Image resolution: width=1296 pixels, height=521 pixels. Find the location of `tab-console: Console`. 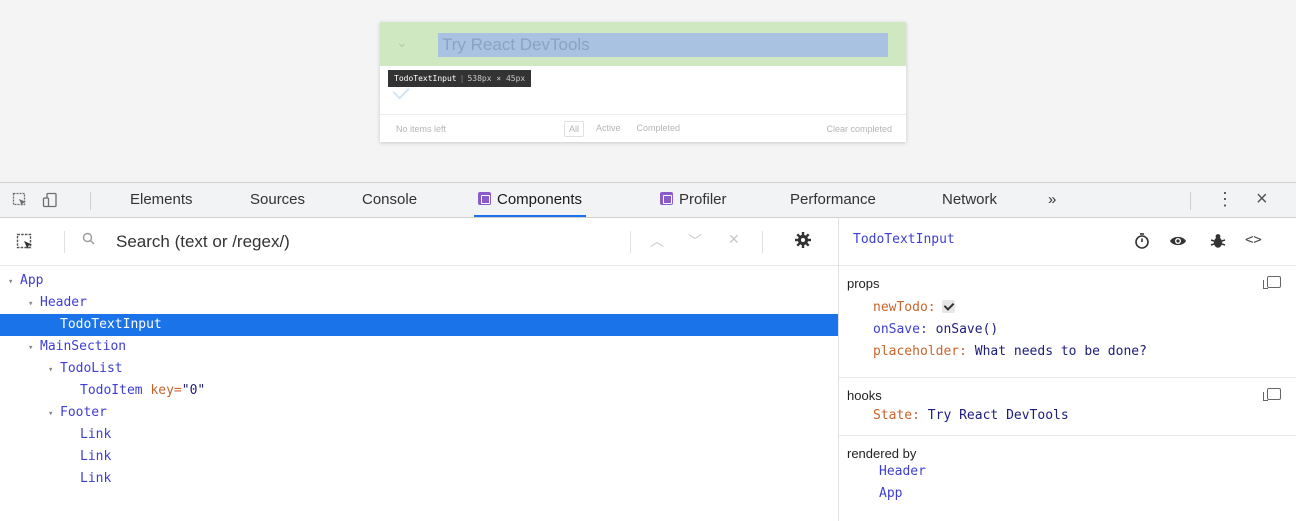

tab-console: Console is located at coordinates (389, 200).